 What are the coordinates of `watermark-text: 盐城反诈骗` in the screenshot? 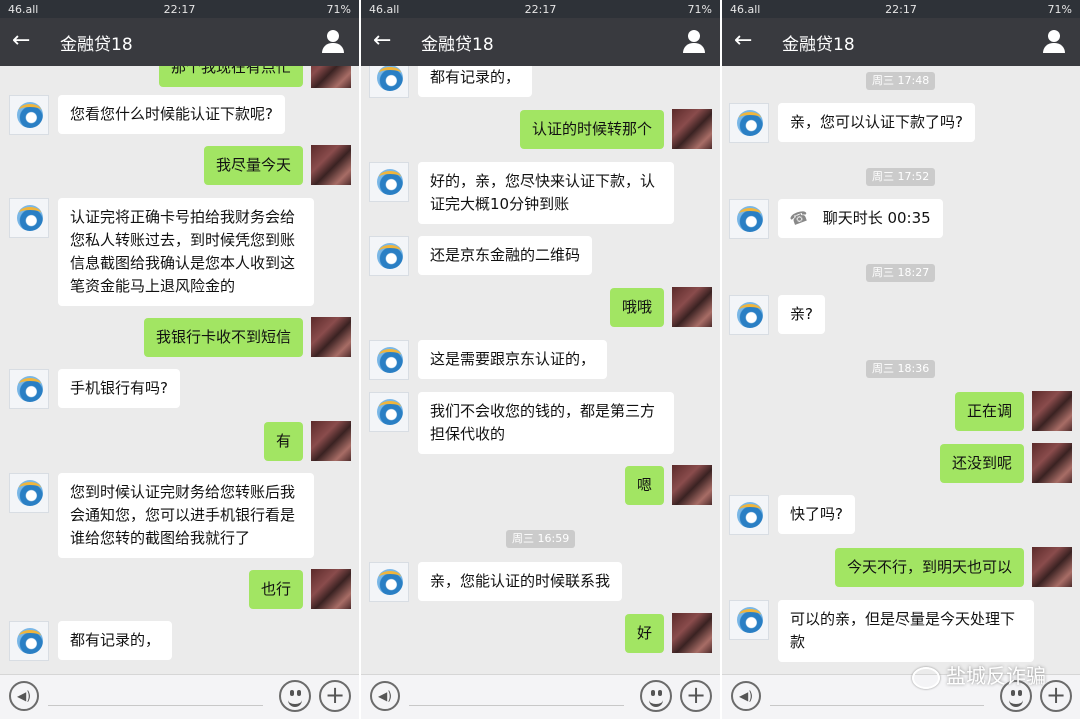 It's located at (996, 676).